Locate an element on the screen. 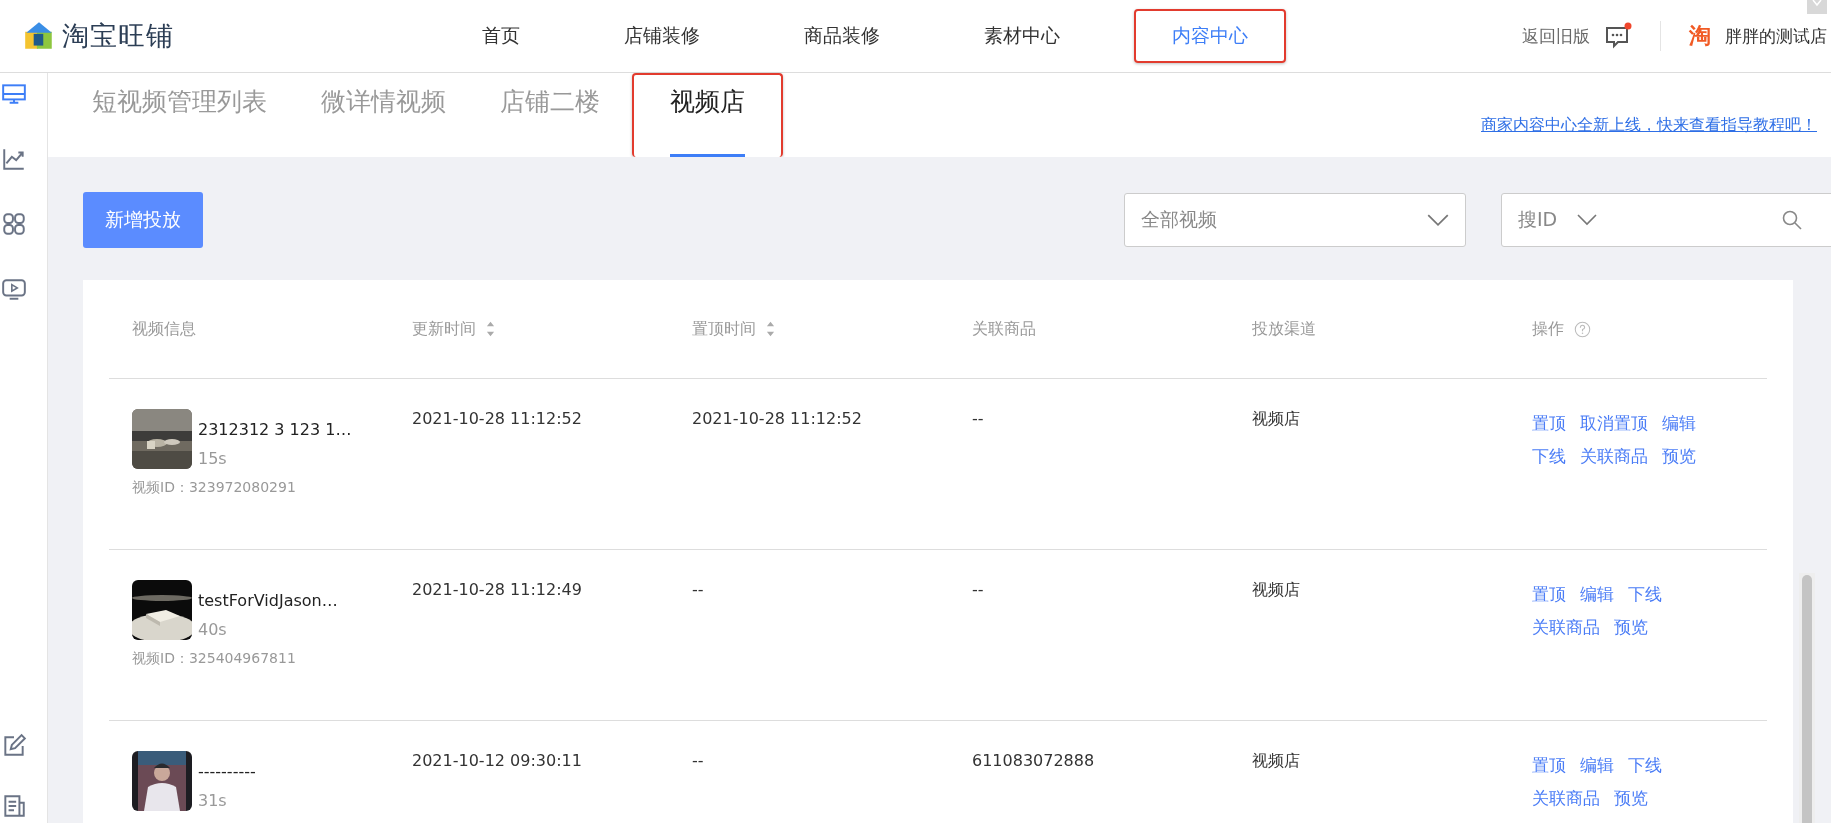 The height and width of the screenshot is (823, 1831). chart-icon is located at coordinates (14, 159).